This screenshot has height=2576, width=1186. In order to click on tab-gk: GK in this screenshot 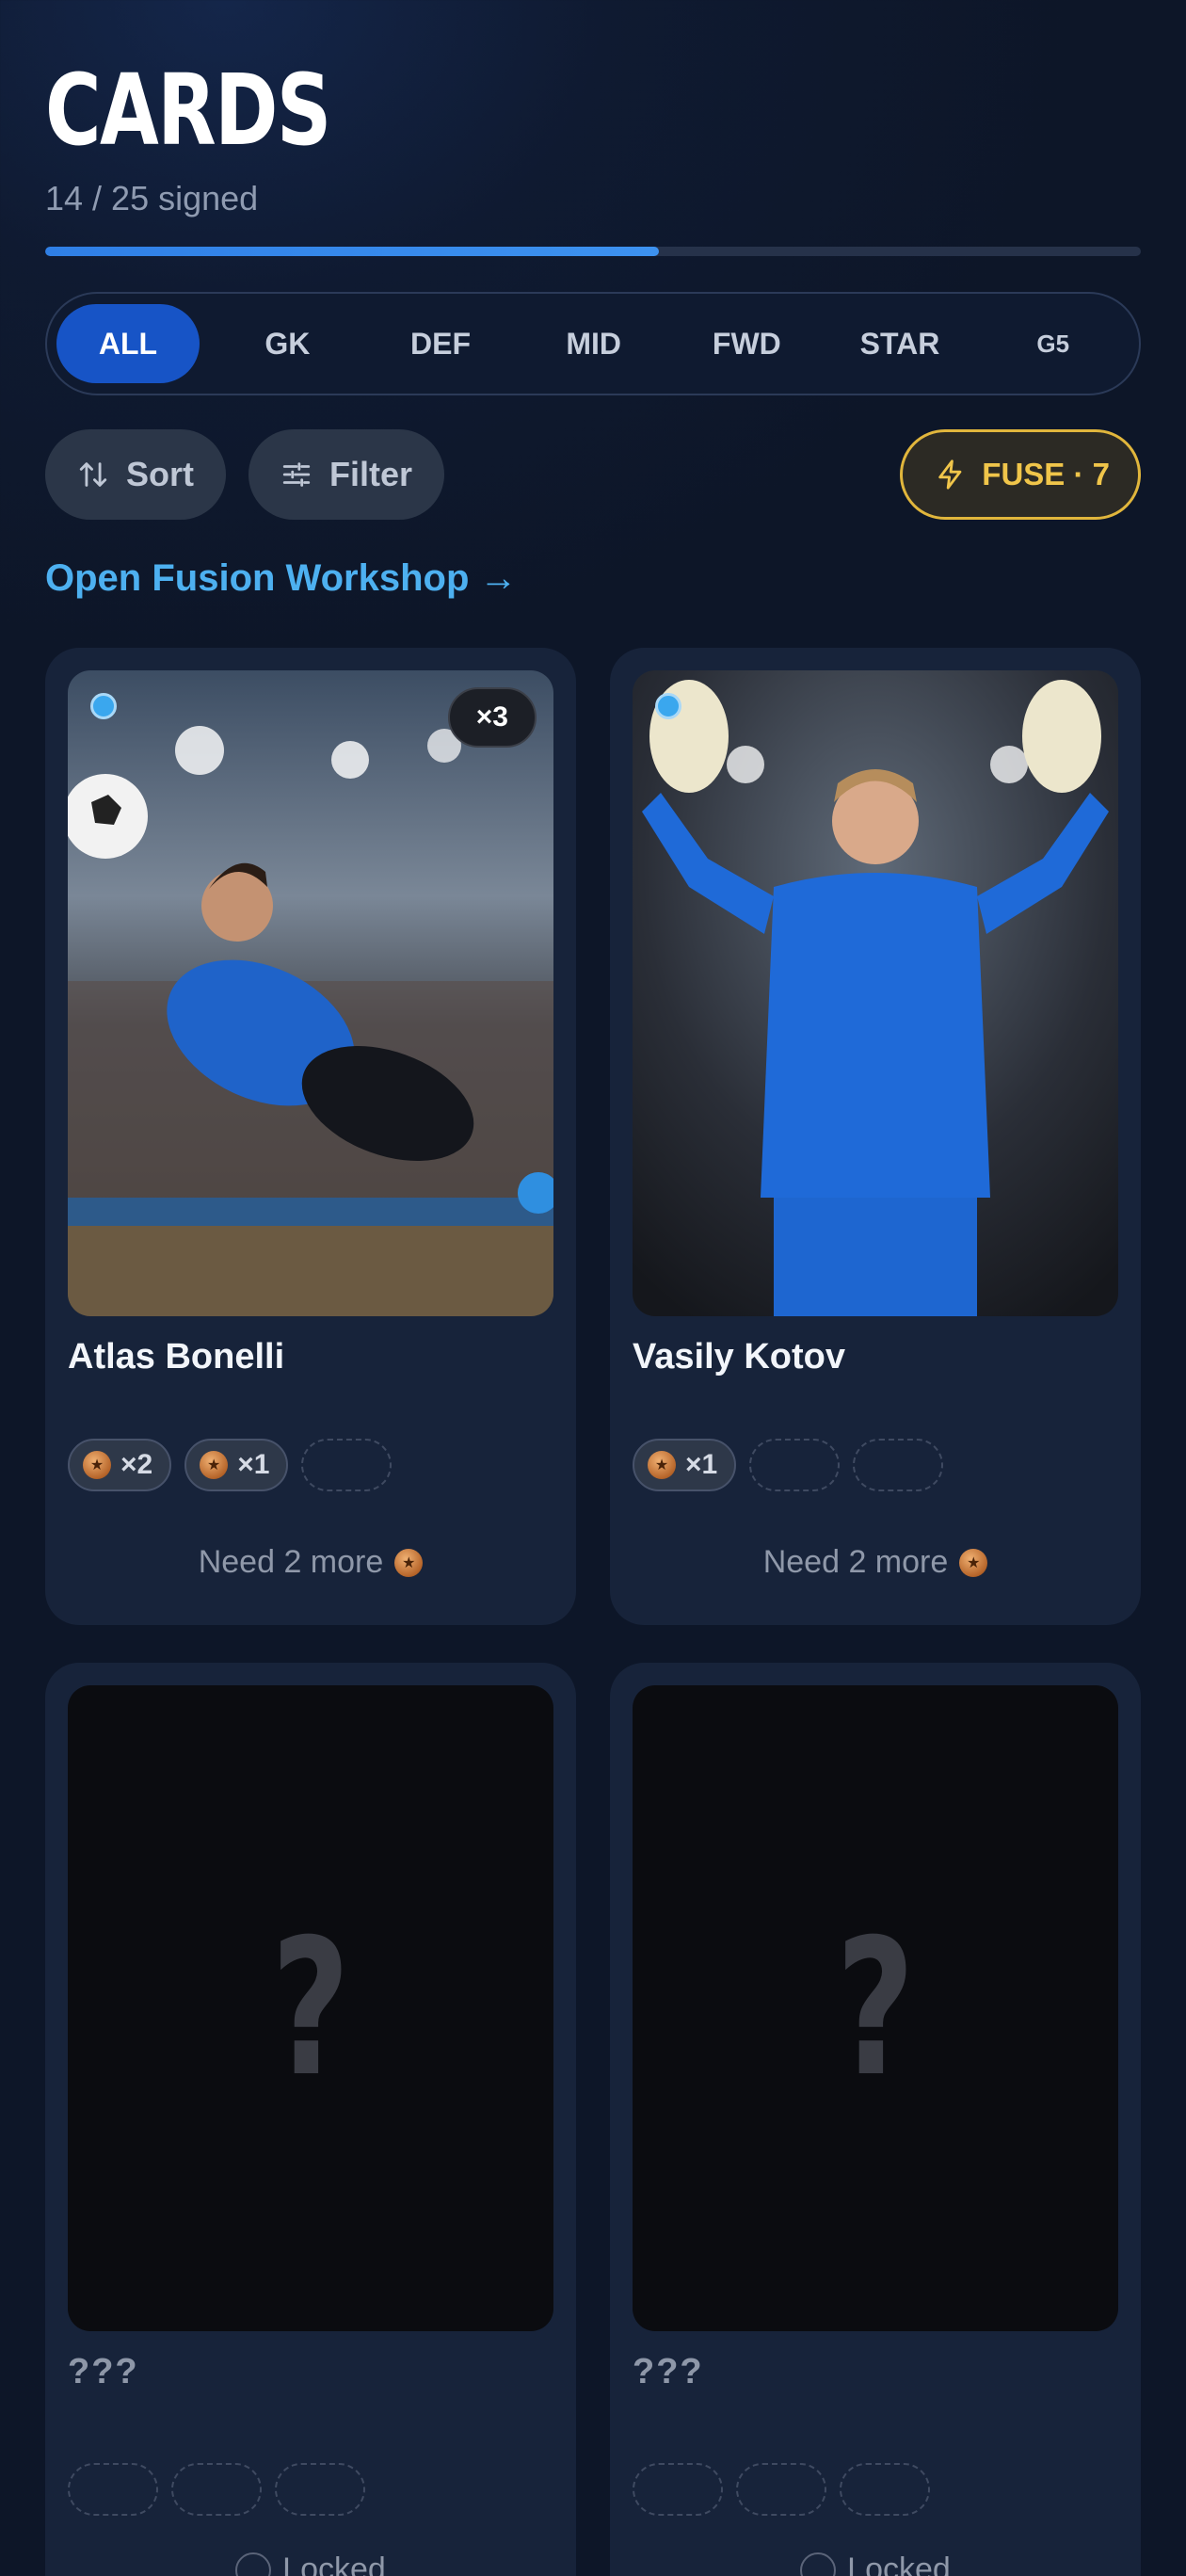, I will do `click(287, 343)`.